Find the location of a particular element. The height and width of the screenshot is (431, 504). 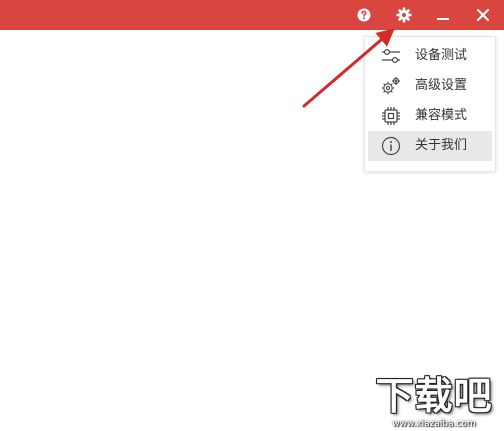

close-button is located at coordinates (483, 15).